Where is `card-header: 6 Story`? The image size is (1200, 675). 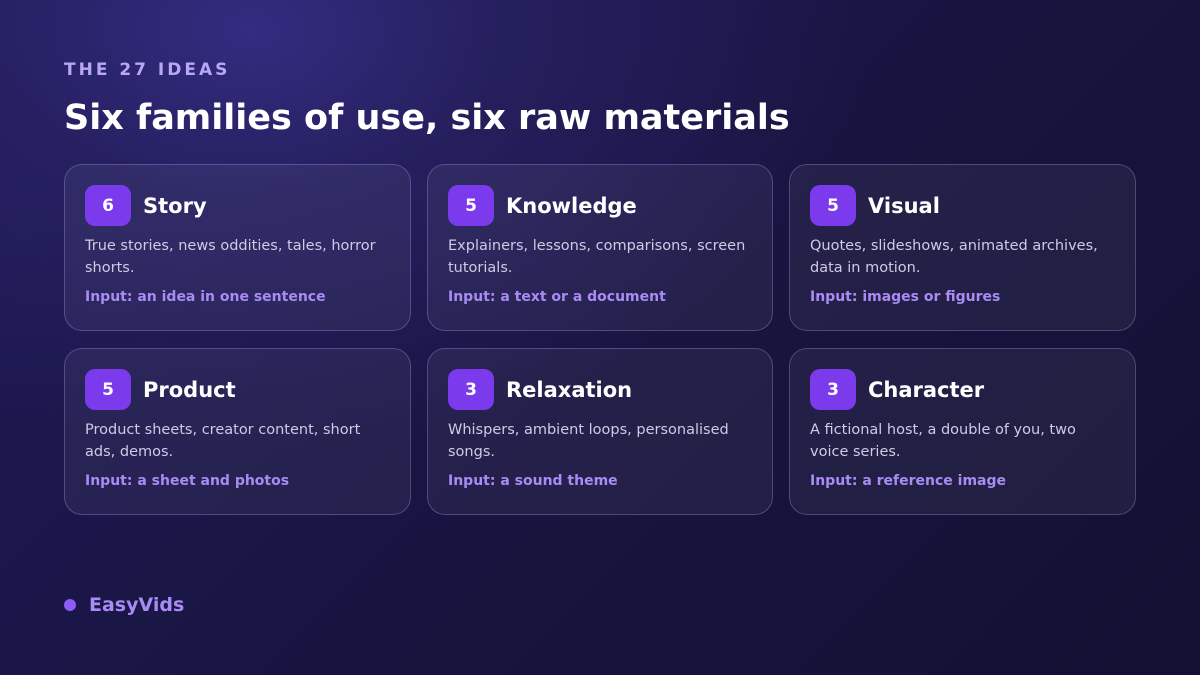
card-header: 6 Story is located at coordinates (237, 205).